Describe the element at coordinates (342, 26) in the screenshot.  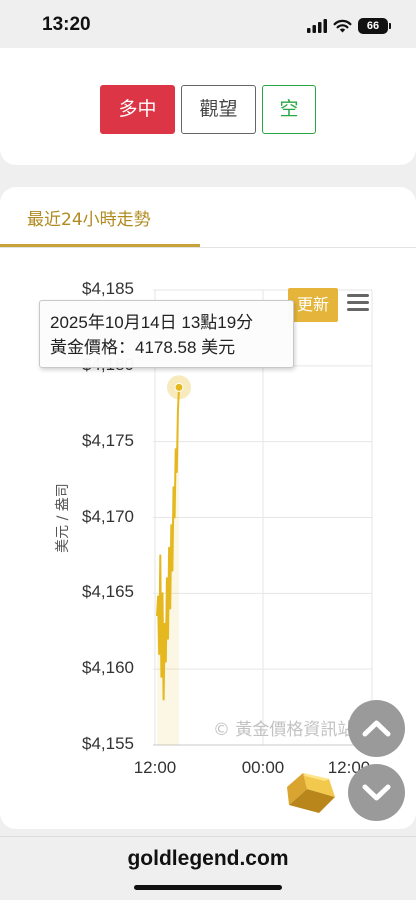
I see `wifi-icon` at that location.